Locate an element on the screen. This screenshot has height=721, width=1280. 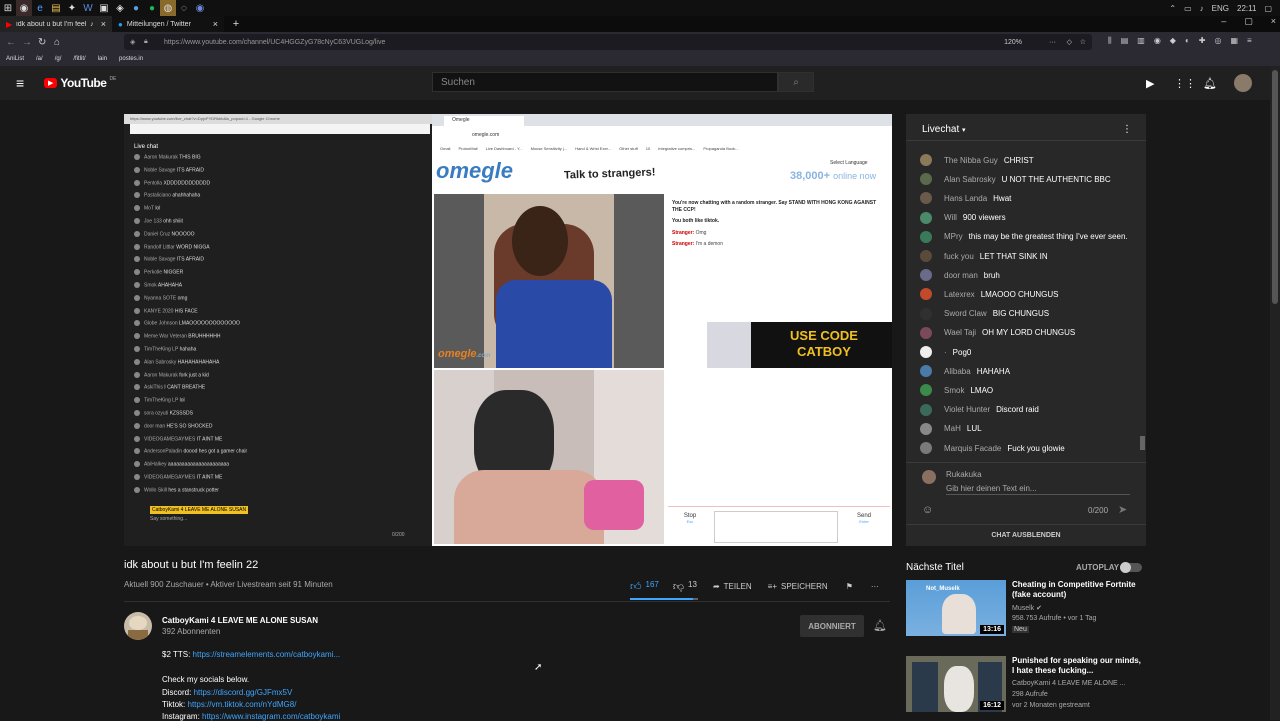
tiktok-link: https://vm.tiktok.com/nYdMG8/ is located at coordinates (242, 704).